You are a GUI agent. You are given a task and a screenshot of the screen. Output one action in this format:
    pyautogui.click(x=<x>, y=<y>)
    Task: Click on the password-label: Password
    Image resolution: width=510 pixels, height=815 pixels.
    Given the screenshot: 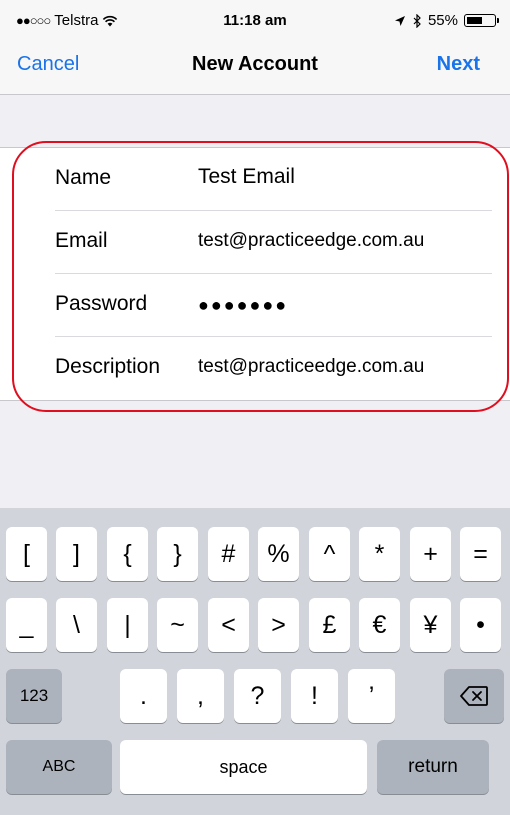 What is the action you would take?
    pyautogui.click(x=101, y=303)
    